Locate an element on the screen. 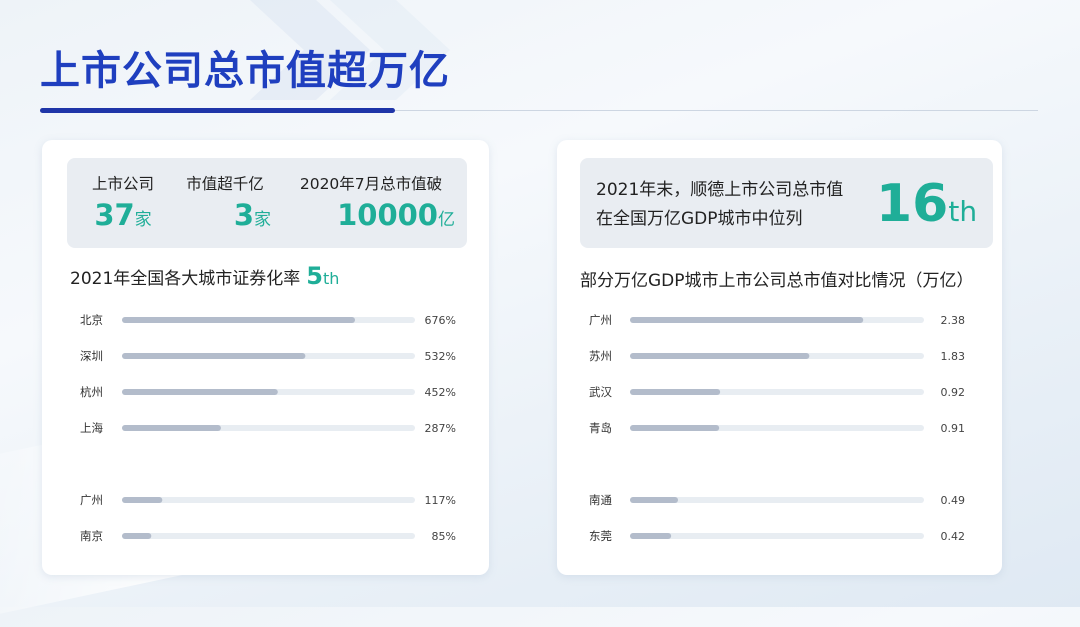 The height and width of the screenshot is (627, 1080). bar-value-label: 0.91 is located at coordinates (953, 428).